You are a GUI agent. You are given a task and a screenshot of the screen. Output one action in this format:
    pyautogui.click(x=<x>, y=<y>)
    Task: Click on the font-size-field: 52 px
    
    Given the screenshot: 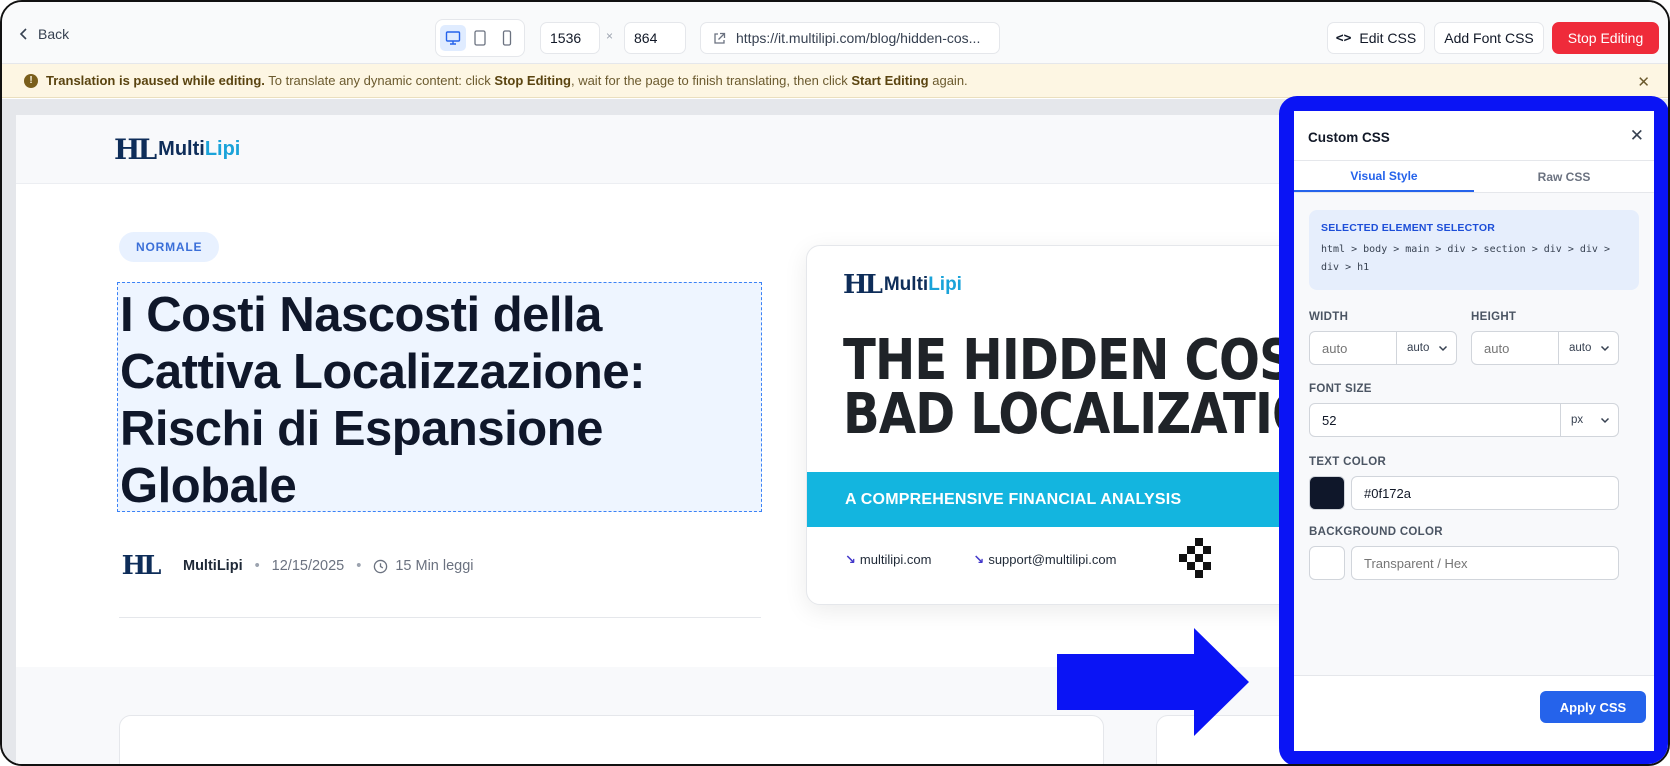 What is the action you would take?
    pyautogui.click(x=1464, y=420)
    